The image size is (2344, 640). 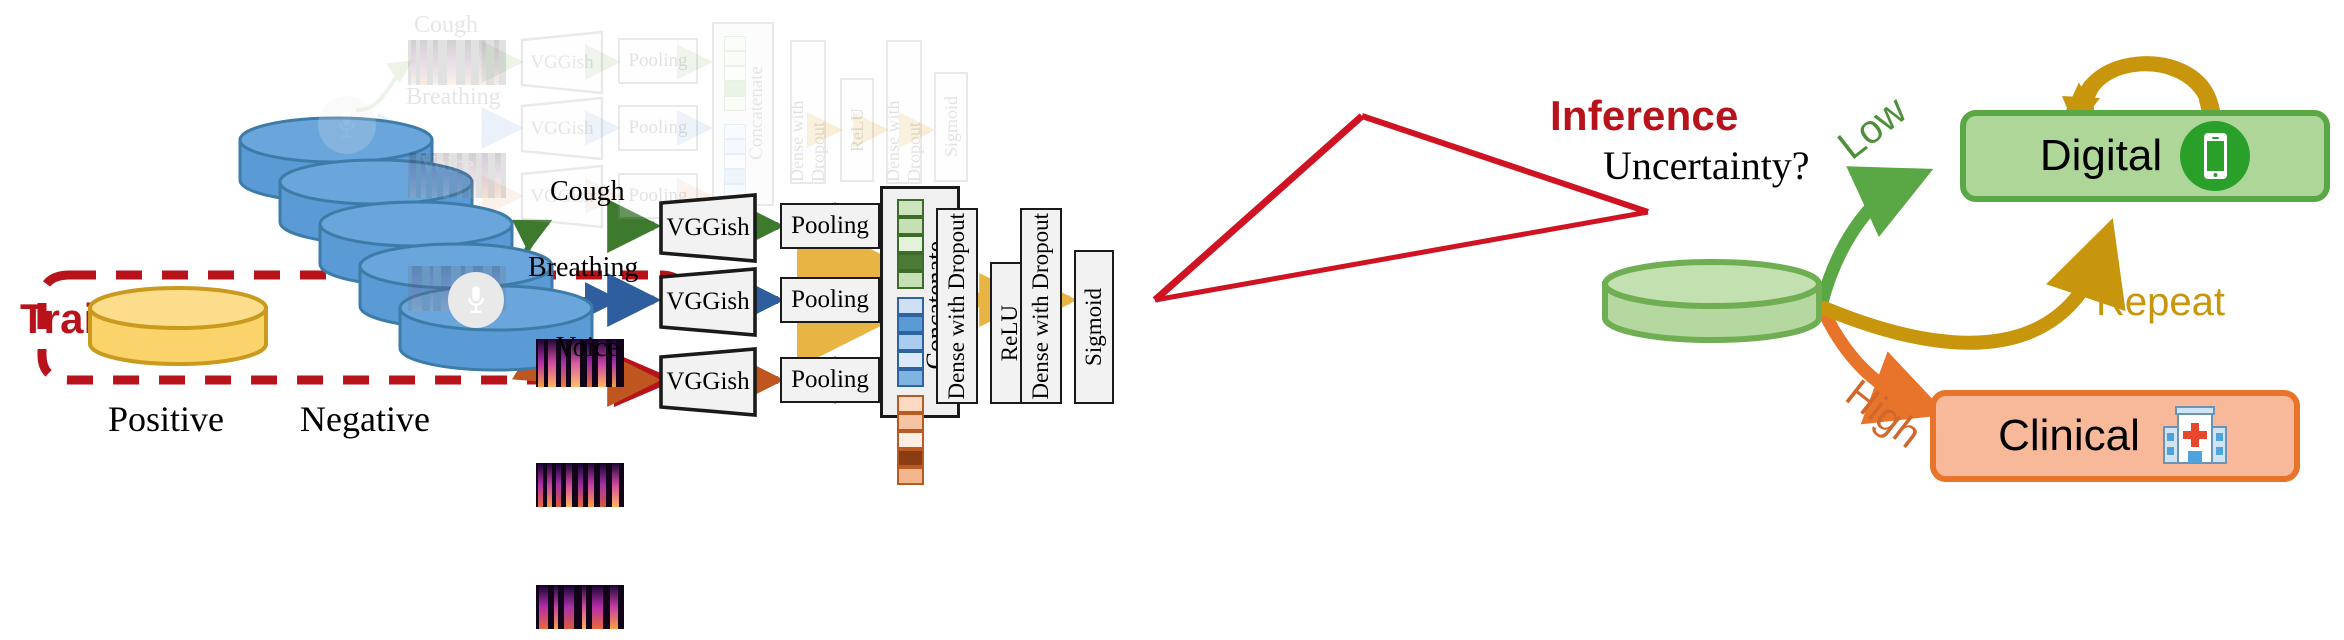 What do you see at coordinates (756, 113) in the screenshot?
I see `background-concatenate-label: Concatenate` at bounding box center [756, 113].